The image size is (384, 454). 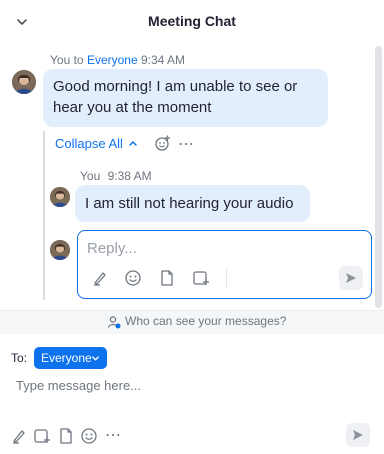 What do you see at coordinates (60, 60) in the screenshot?
I see `message-sender: You` at bounding box center [60, 60].